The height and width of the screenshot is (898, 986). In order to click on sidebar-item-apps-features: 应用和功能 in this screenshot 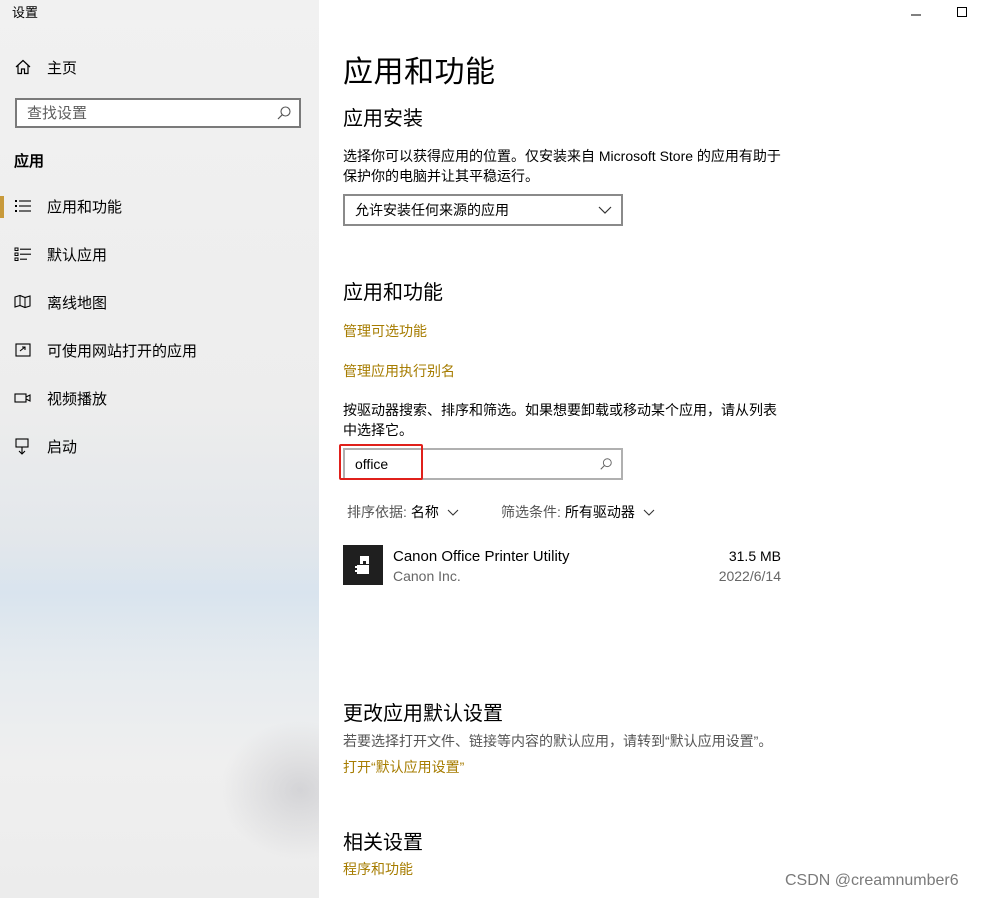, I will do `click(159, 206)`.